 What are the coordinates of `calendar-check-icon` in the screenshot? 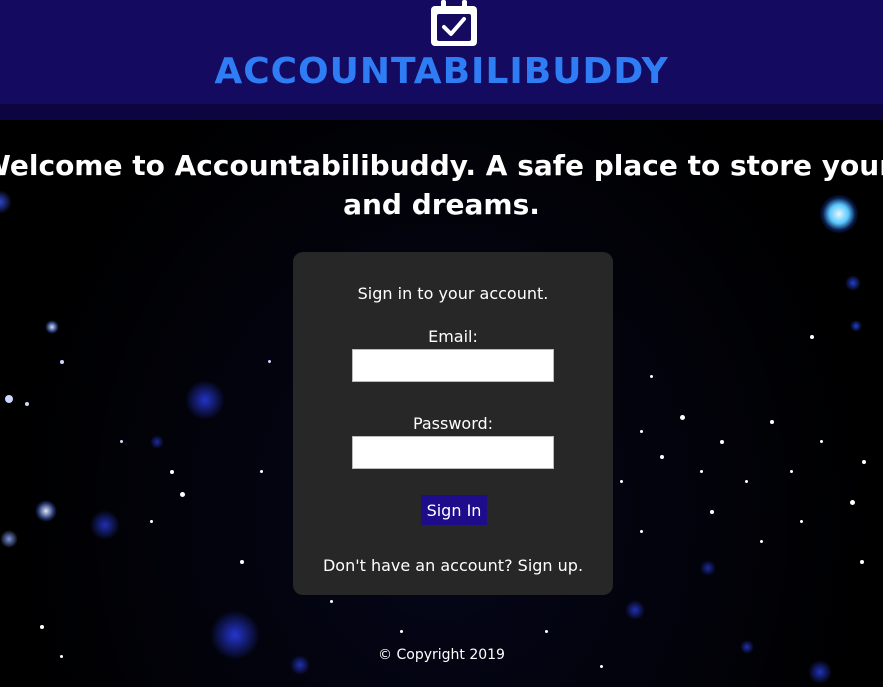 It's located at (454, 23).